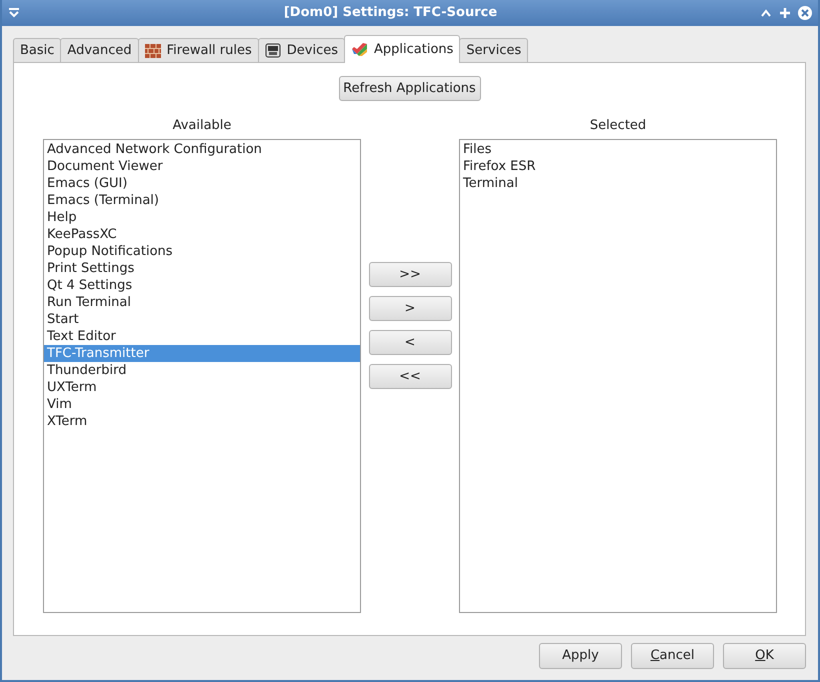 This screenshot has height=682, width=820. Describe the element at coordinates (272, 50) in the screenshot. I see `devices-icon` at that location.